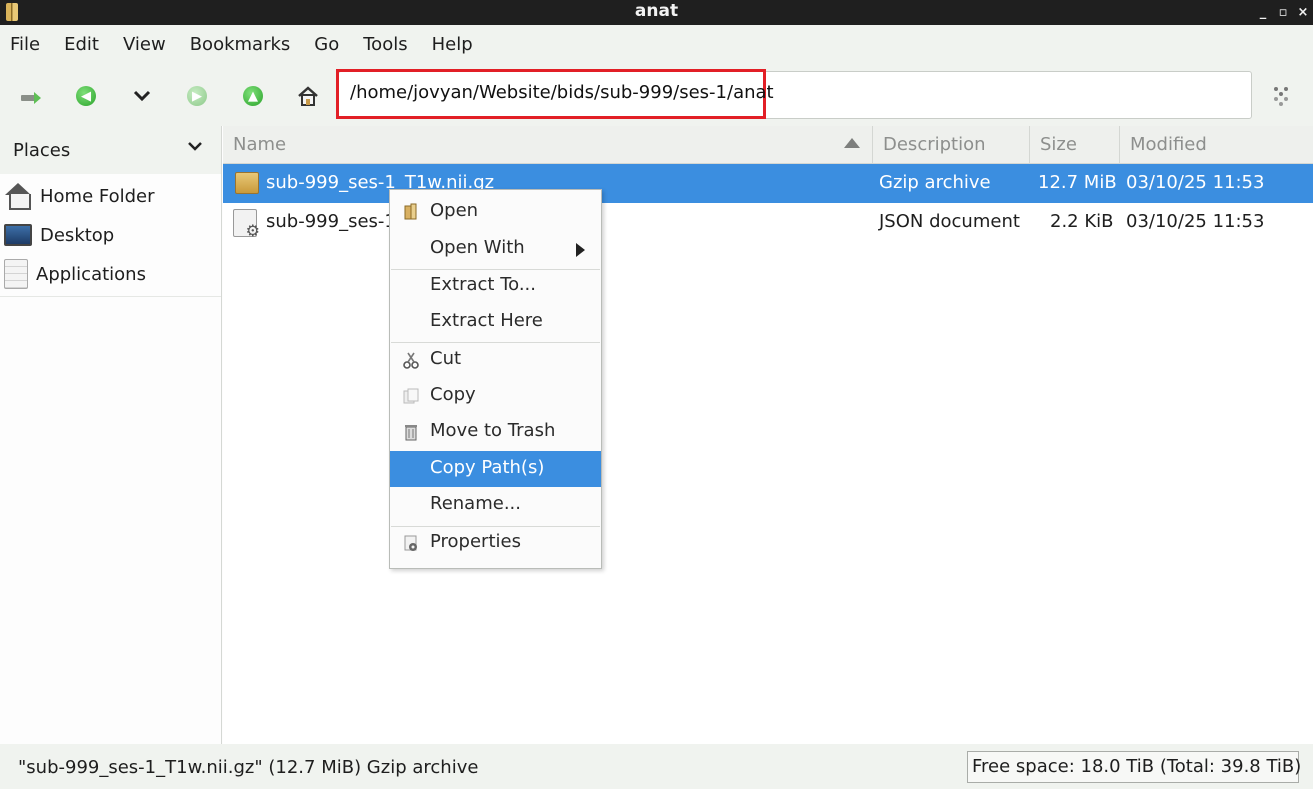  Describe the element at coordinates (326, 44) in the screenshot. I see `menu-go: Go` at that location.